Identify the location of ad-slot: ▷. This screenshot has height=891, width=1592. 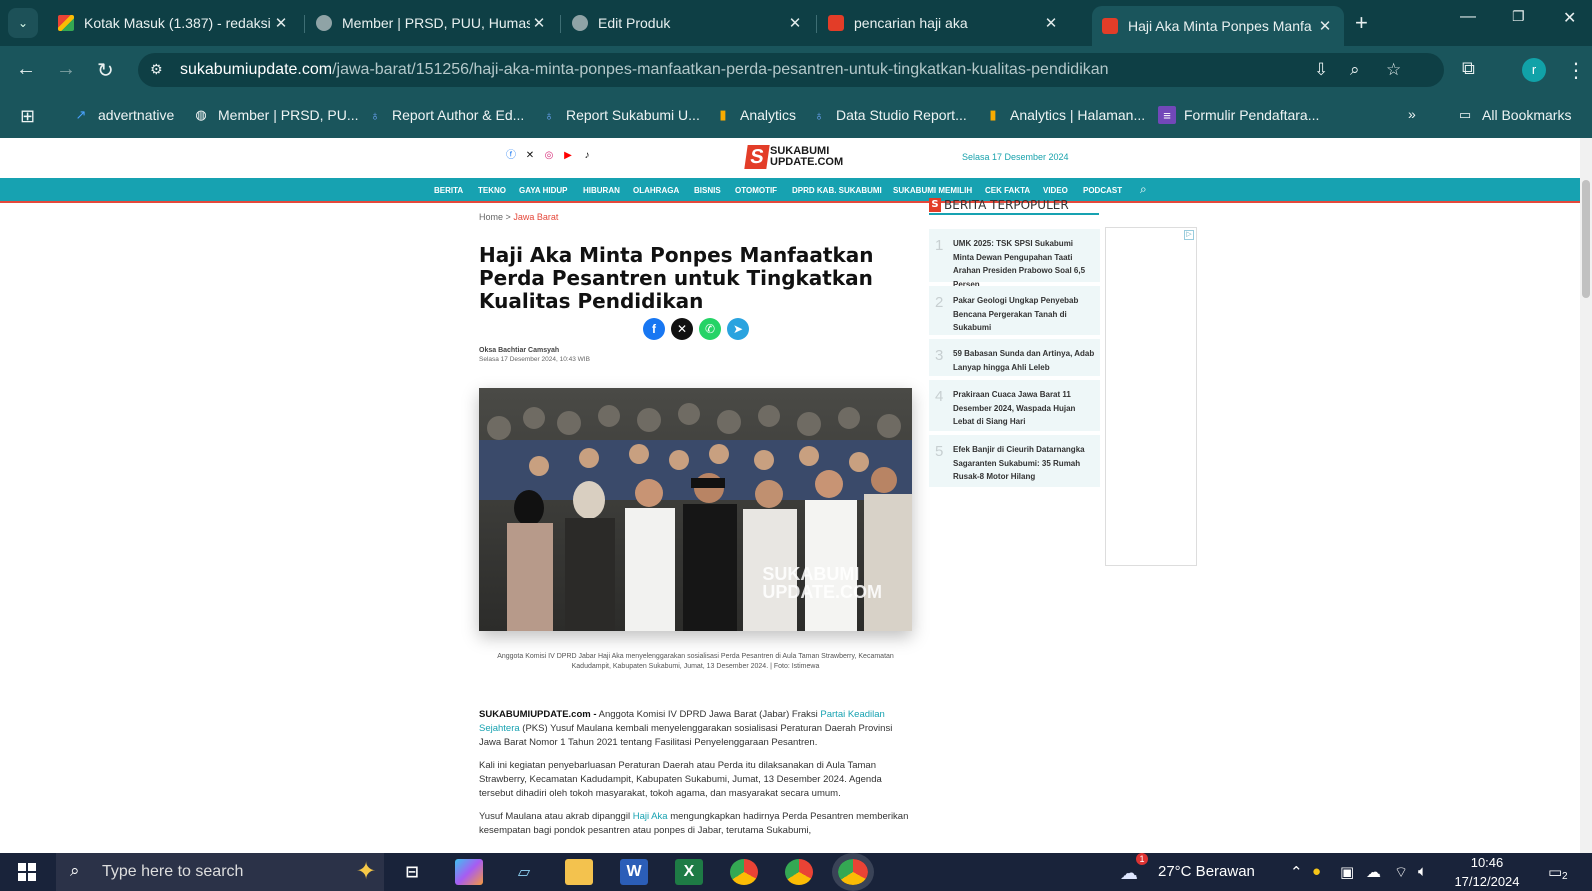
(1151, 396).